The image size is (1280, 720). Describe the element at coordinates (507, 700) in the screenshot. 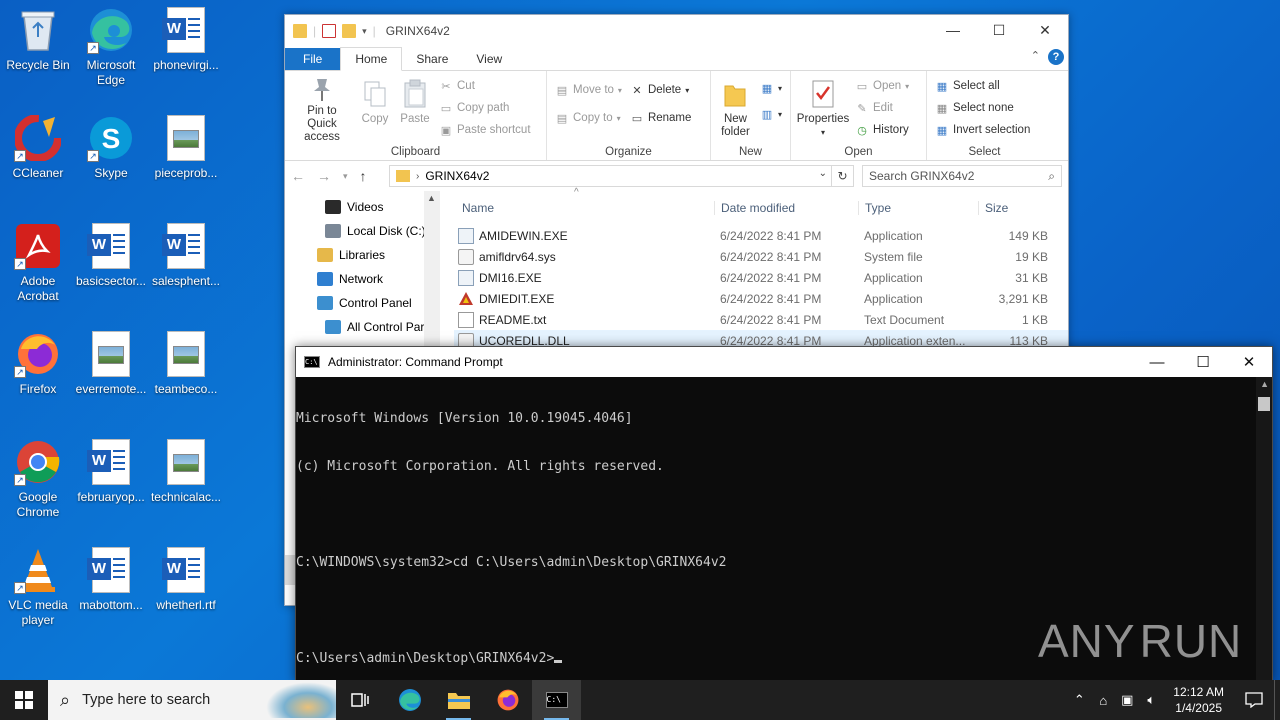

I see `taskbar-firefox-button` at that location.